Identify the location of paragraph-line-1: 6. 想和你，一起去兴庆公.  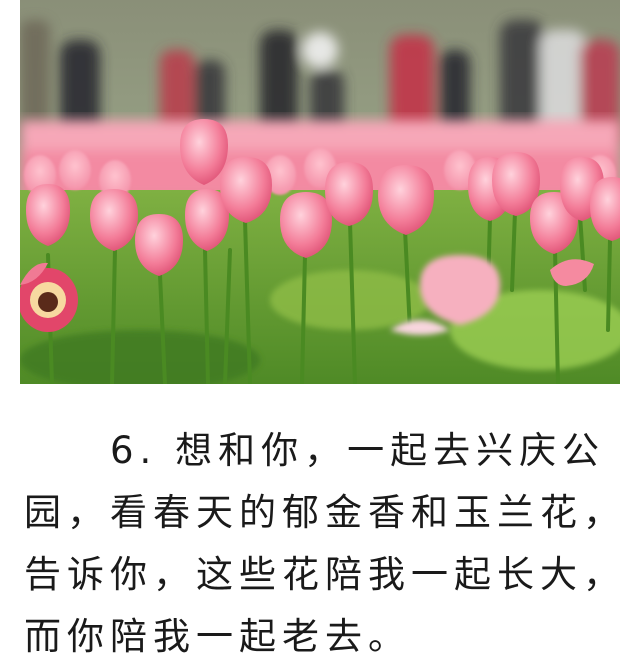
(358, 450).